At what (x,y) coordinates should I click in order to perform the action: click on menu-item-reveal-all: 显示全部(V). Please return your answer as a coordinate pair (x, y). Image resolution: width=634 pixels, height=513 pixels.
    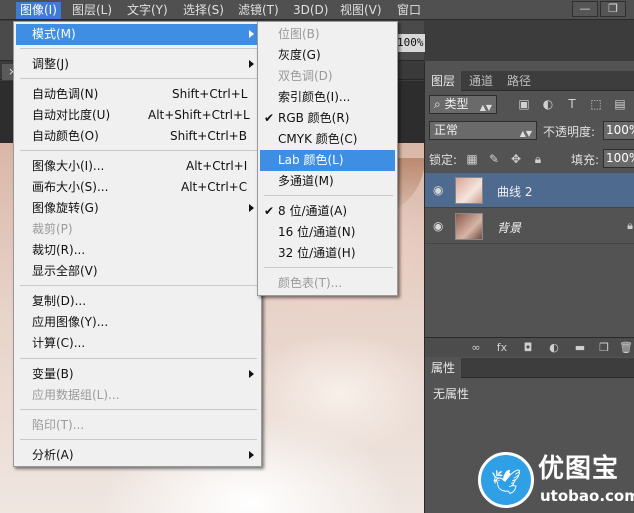
    Looking at the image, I should click on (137, 271).